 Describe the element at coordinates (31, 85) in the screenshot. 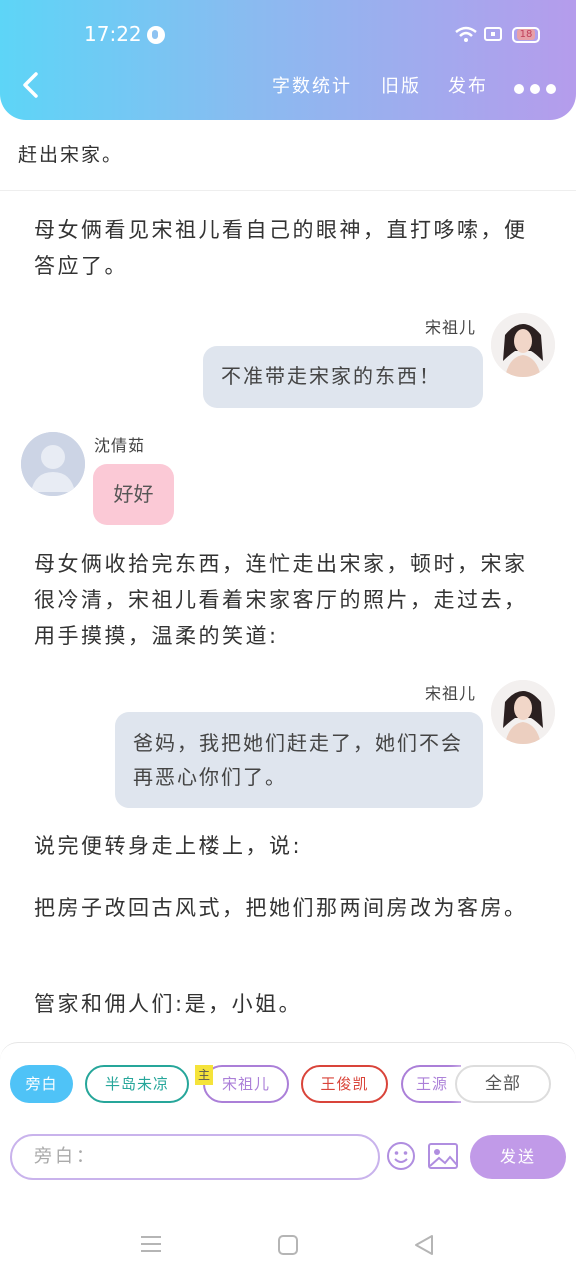

I see `back-icon` at that location.